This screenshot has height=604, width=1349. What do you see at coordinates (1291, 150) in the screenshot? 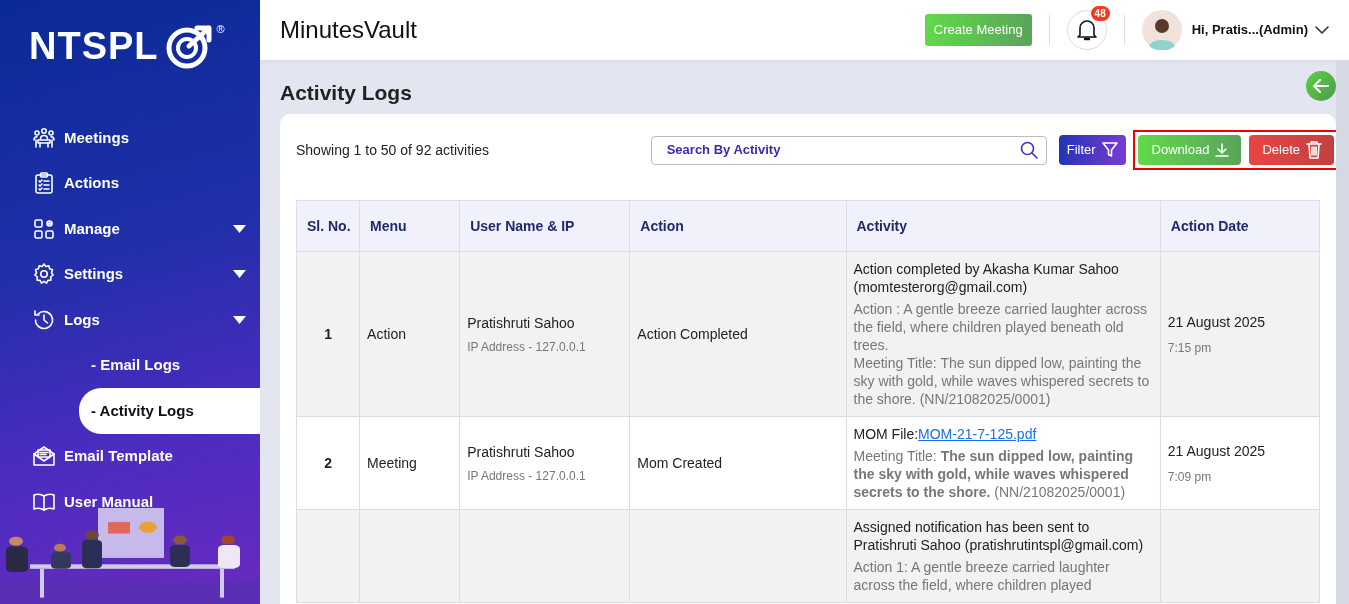
I see `delete-button: Delete` at bounding box center [1291, 150].